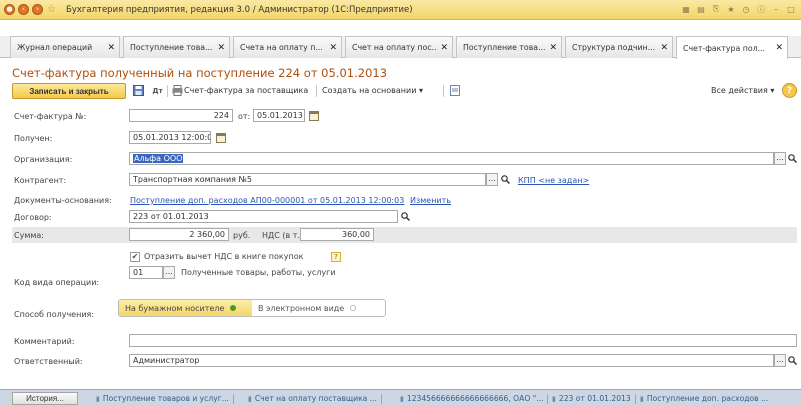 The width and height of the screenshot is (801, 405). Describe the element at coordinates (54, 314) in the screenshot. I see `receive-method-label: Способ получения:` at that location.